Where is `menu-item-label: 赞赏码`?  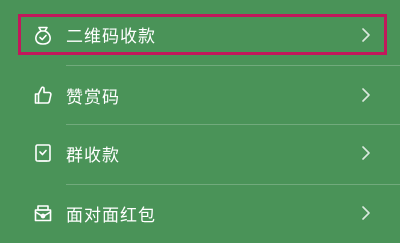 menu-item-label: 赞赏码 is located at coordinates (93, 97).